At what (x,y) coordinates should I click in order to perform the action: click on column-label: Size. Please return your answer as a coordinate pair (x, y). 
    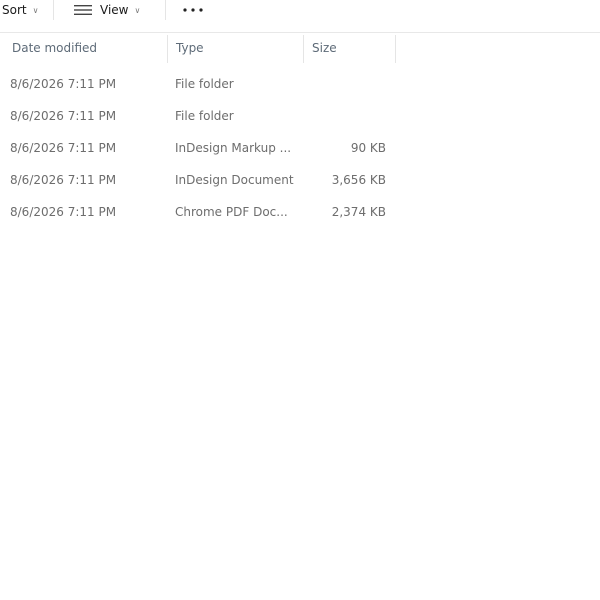
    Looking at the image, I should click on (324, 48).